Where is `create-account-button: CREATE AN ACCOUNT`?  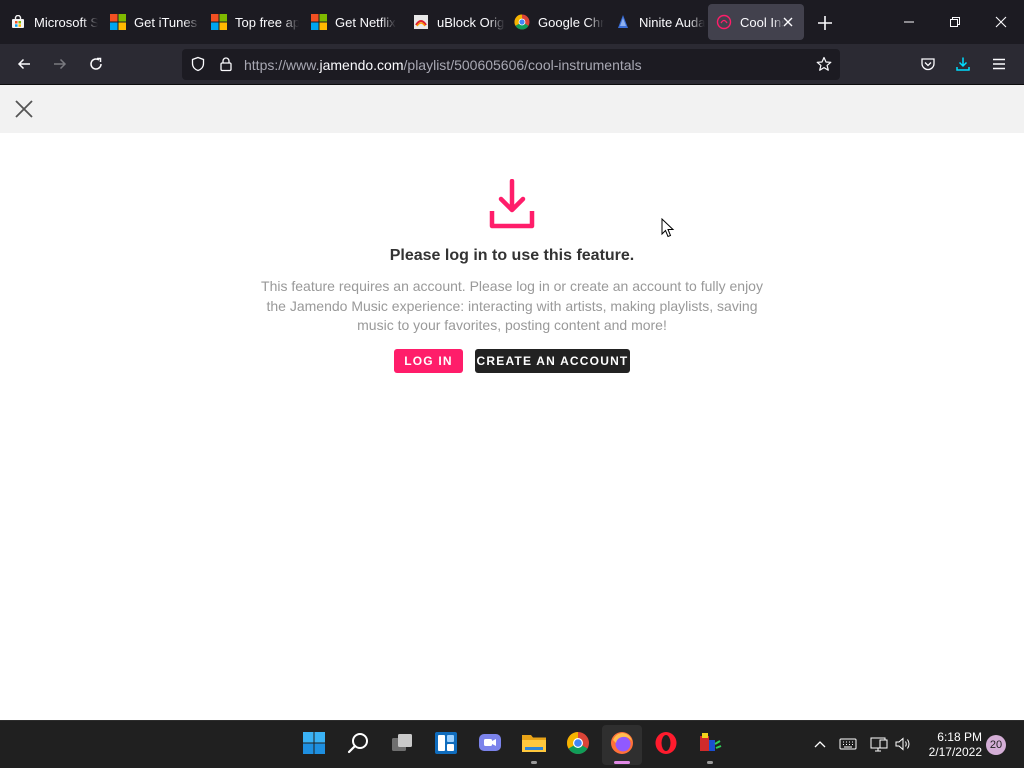
create-account-button: CREATE AN ACCOUNT is located at coordinates (552, 361).